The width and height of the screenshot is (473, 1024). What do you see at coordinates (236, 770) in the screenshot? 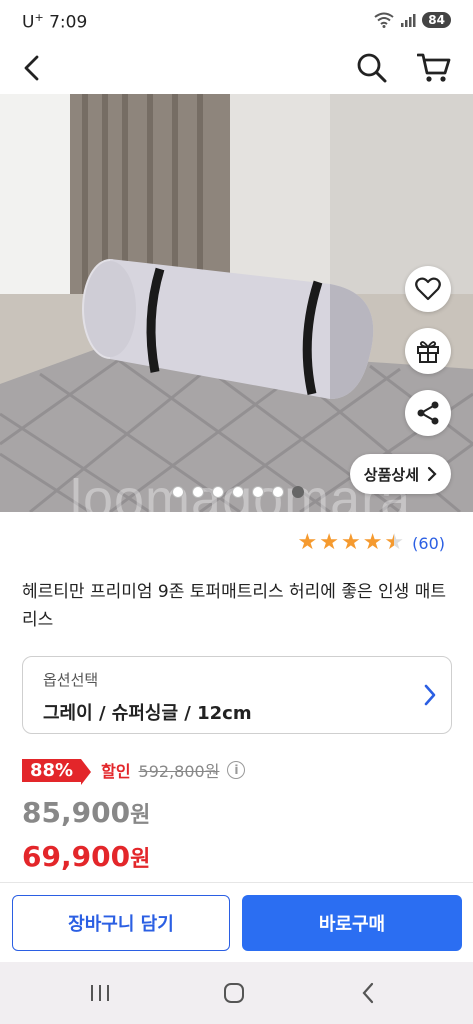
I see `info-icon: i` at bounding box center [236, 770].